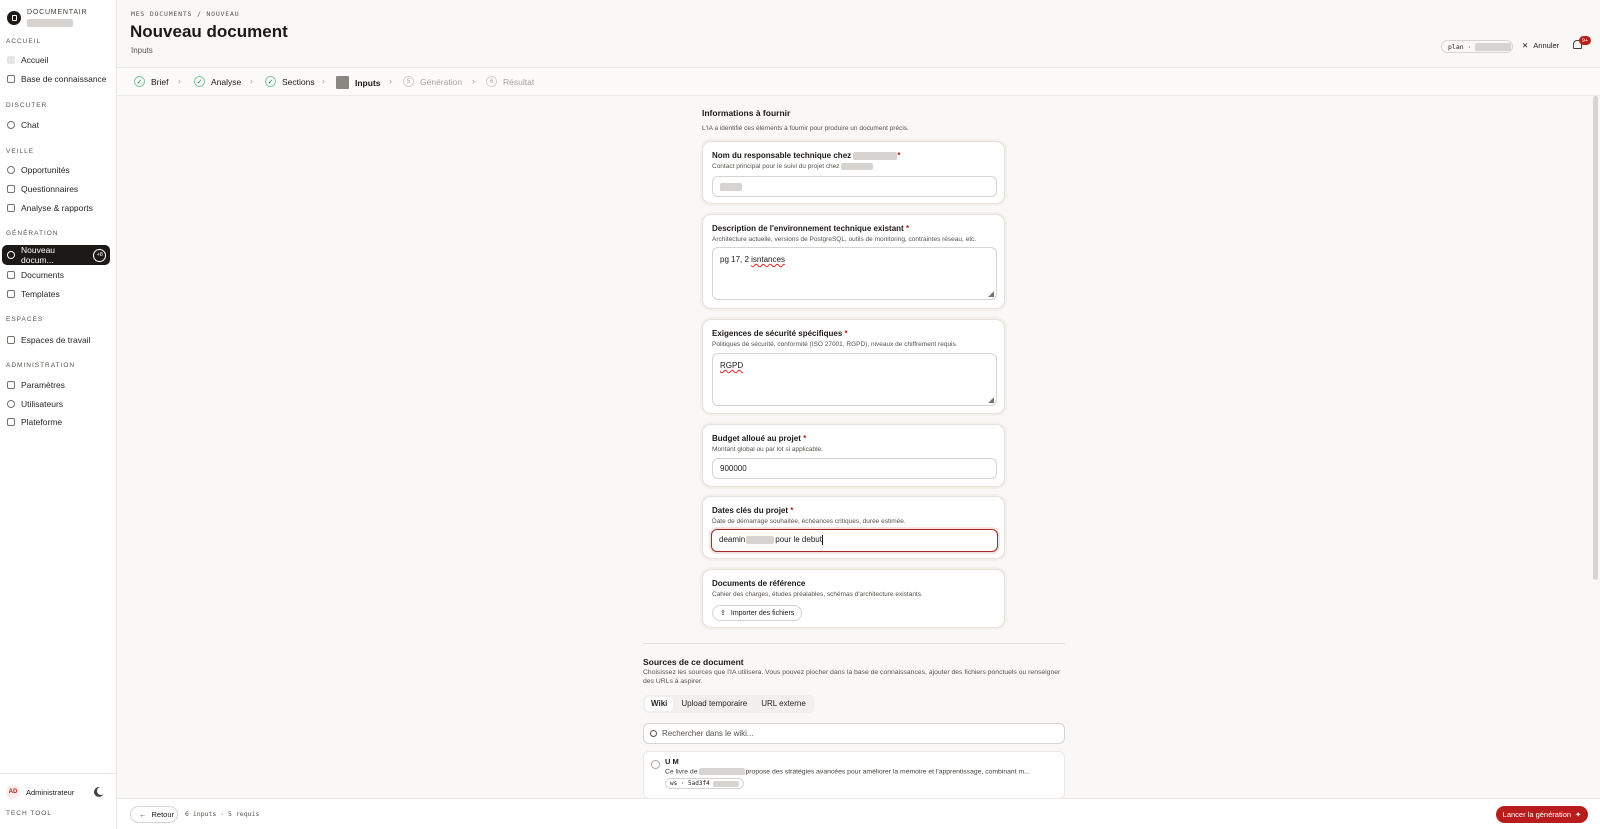 Image resolution: width=1600 pixels, height=829 pixels. What do you see at coordinates (45, 170) in the screenshot?
I see `sidebar-item-label: Opportunités` at bounding box center [45, 170].